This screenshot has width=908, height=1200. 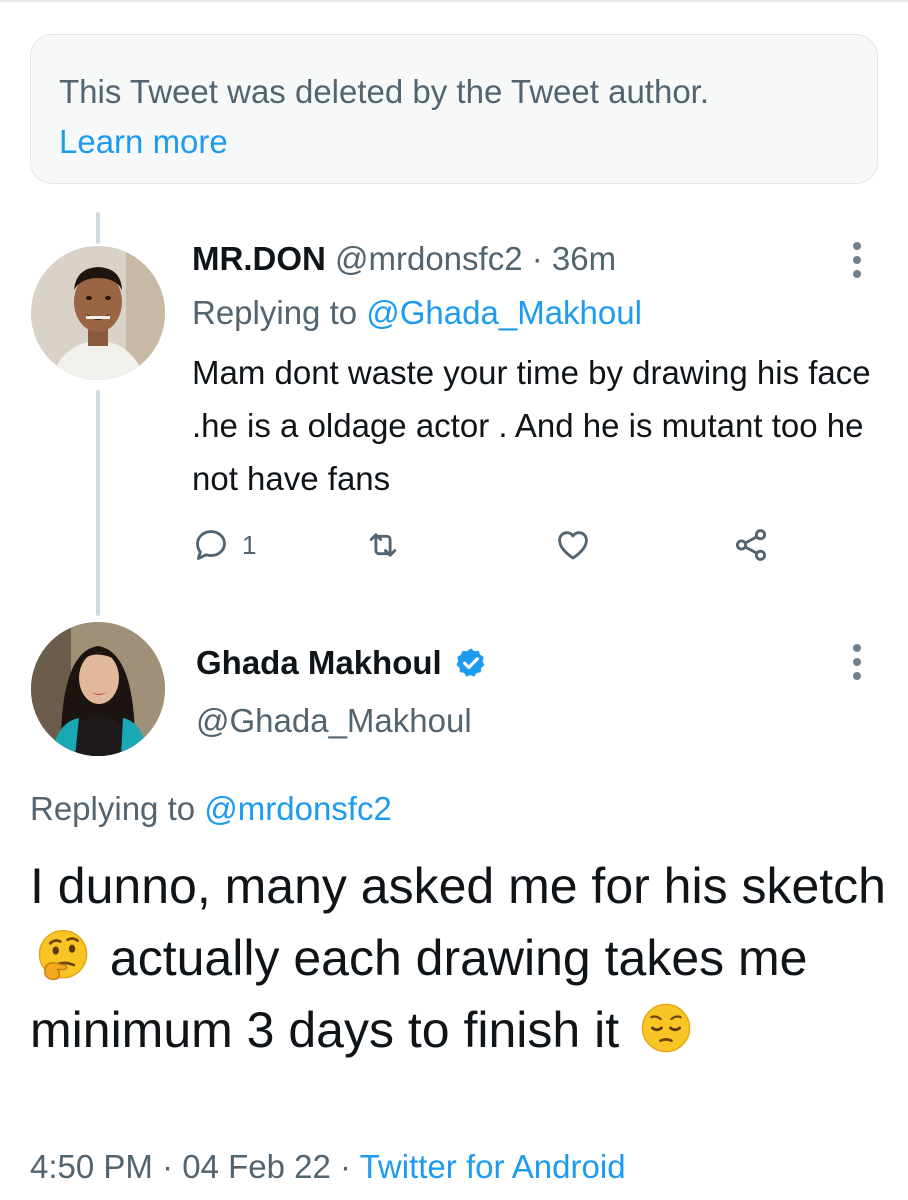 I want to click on avatar-photo-mrdon, so click(x=98, y=313).